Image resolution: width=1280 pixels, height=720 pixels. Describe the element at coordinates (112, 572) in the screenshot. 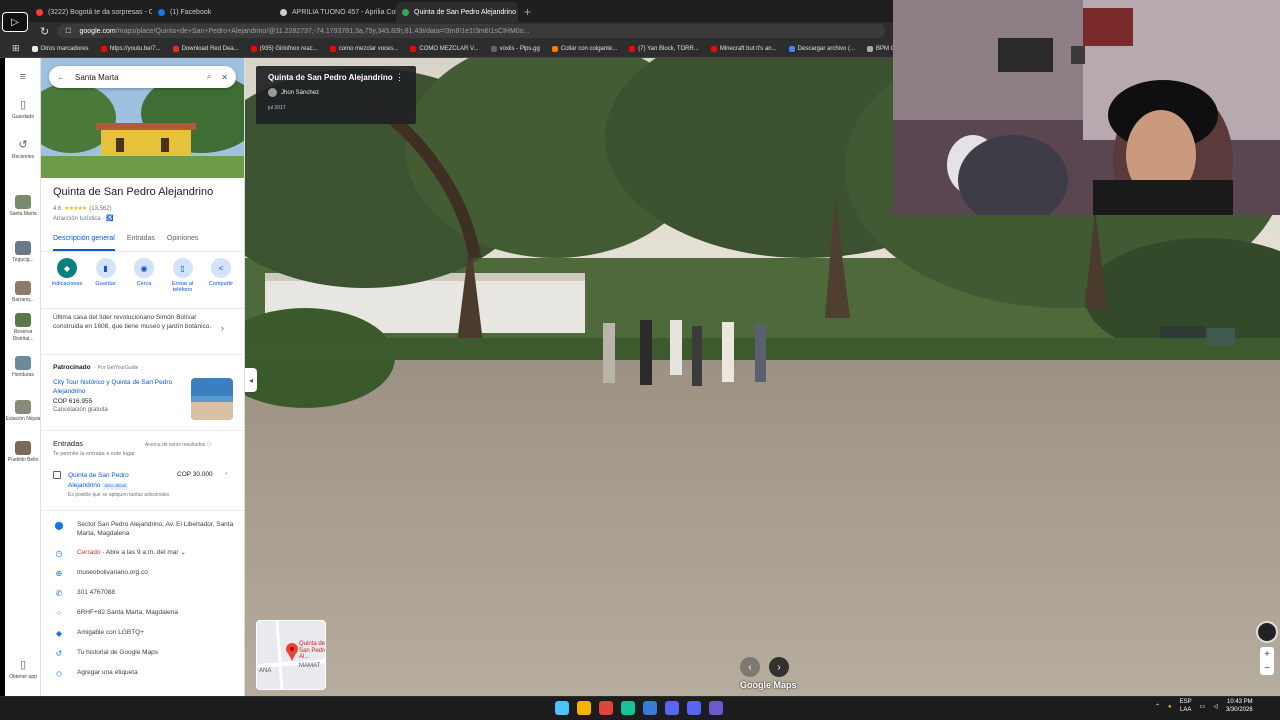

I see `info-value: museobolivariano.org.co` at that location.